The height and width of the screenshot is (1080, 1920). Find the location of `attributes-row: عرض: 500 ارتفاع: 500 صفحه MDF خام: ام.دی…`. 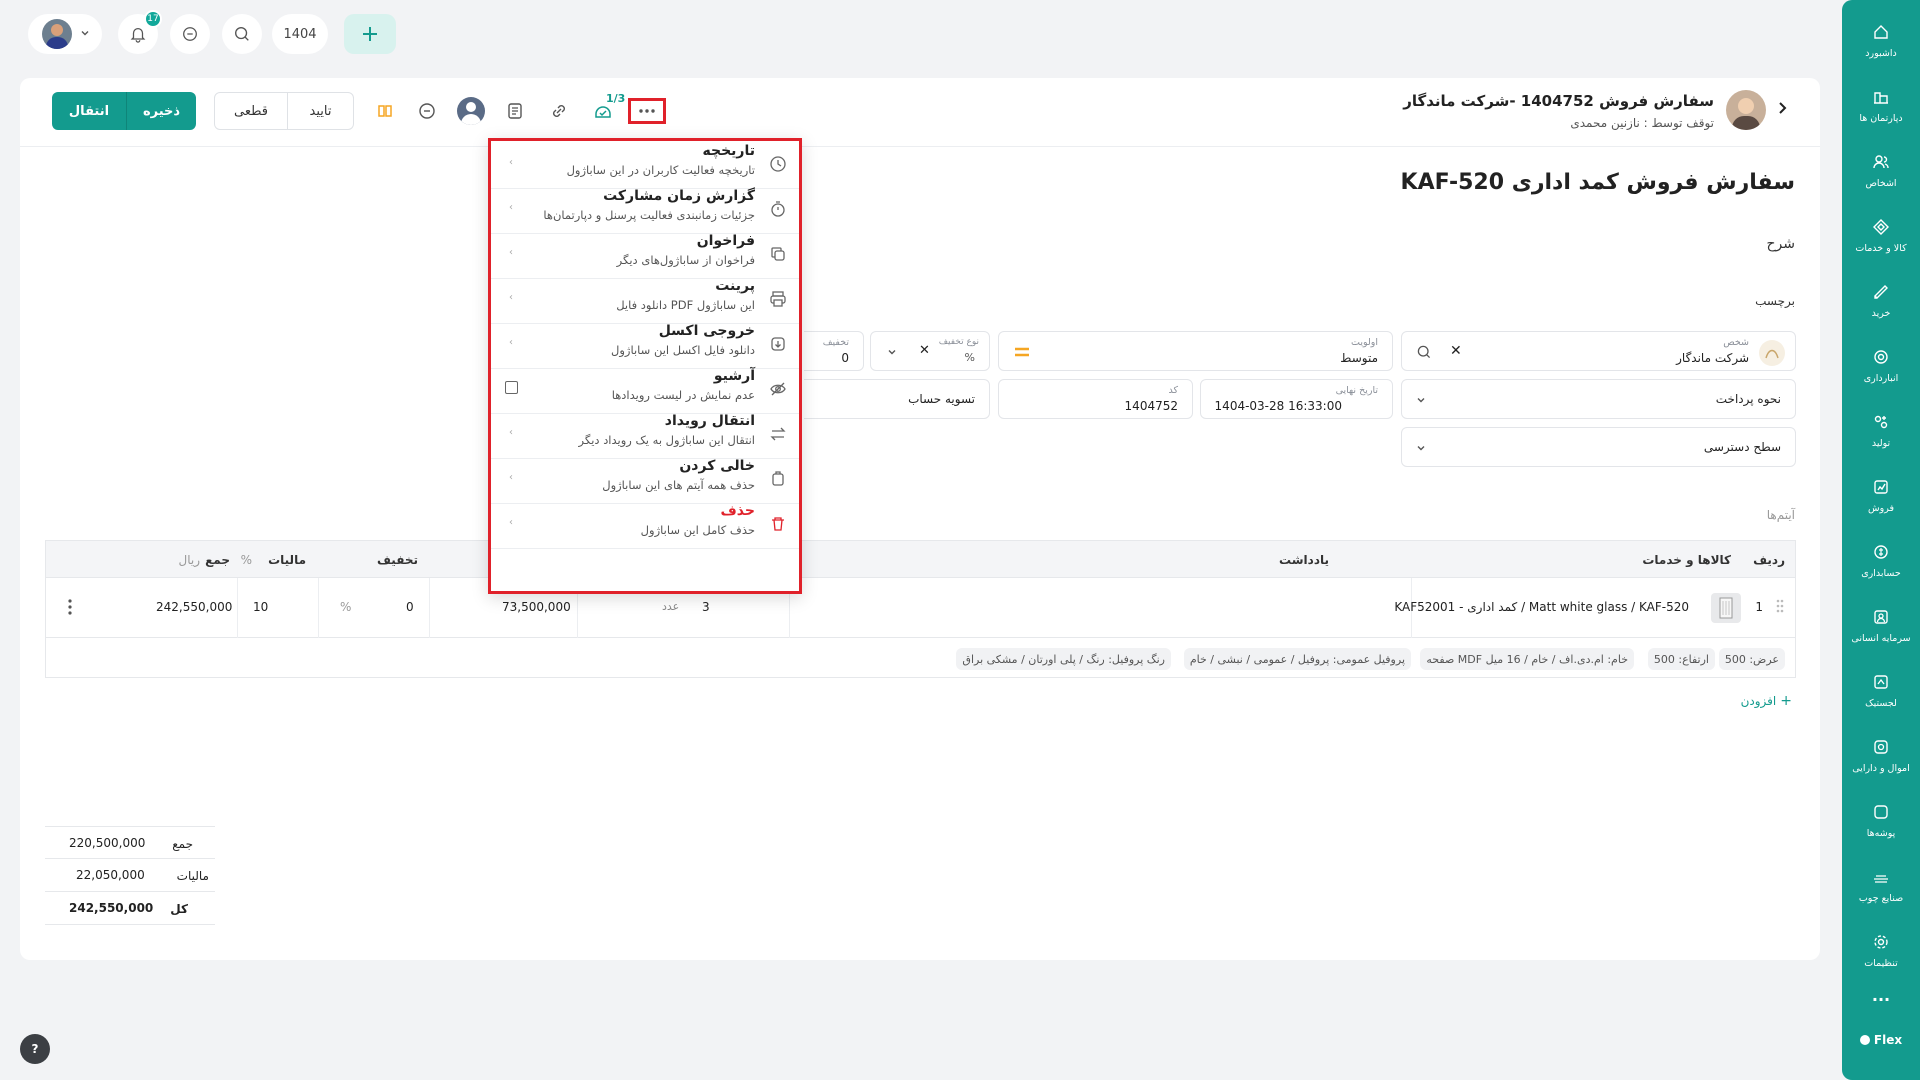

attributes-row: عرض: 500 ارتفاع: 500 صفحه MDF خام: ام.دی… is located at coordinates (920, 658).